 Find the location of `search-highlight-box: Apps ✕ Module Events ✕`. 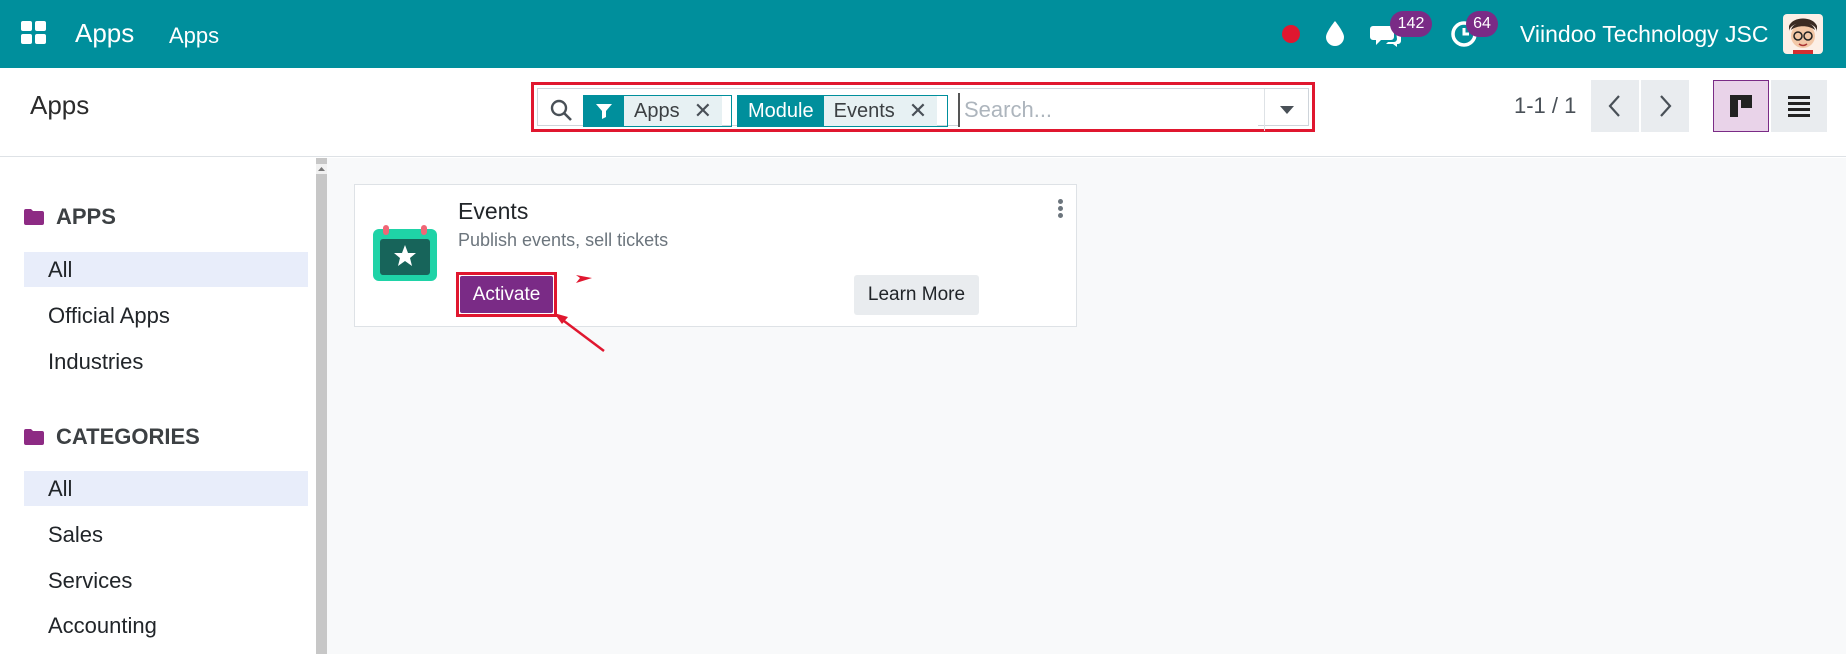

search-highlight-box: Apps ✕ Module Events ✕ is located at coordinates (923, 107).